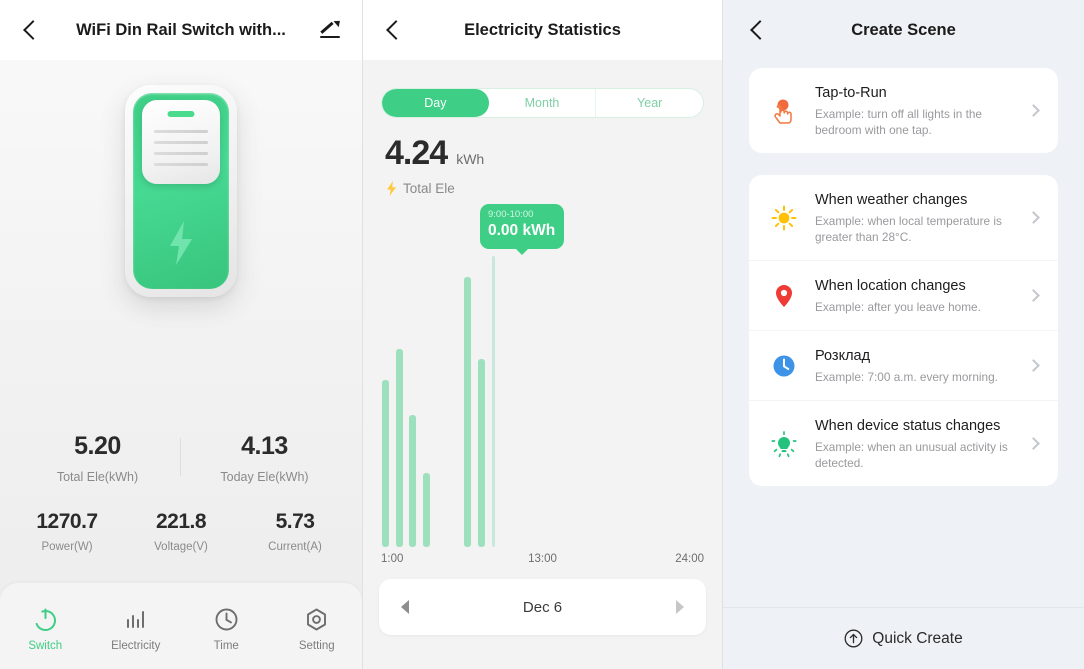 The height and width of the screenshot is (669, 1084). I want to click on axis-tick-end: 24:00, so click(689, 559).